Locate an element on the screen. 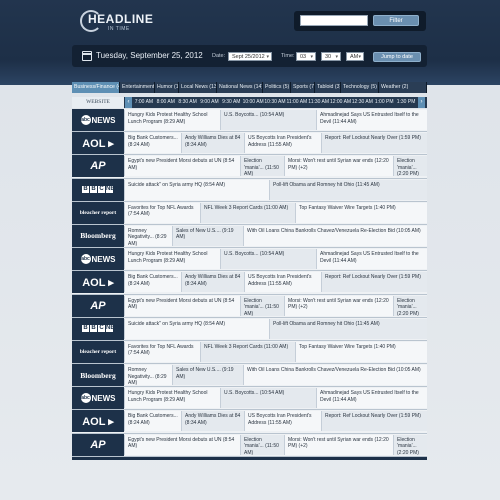  filter-input is located at coordinates (334, 20).